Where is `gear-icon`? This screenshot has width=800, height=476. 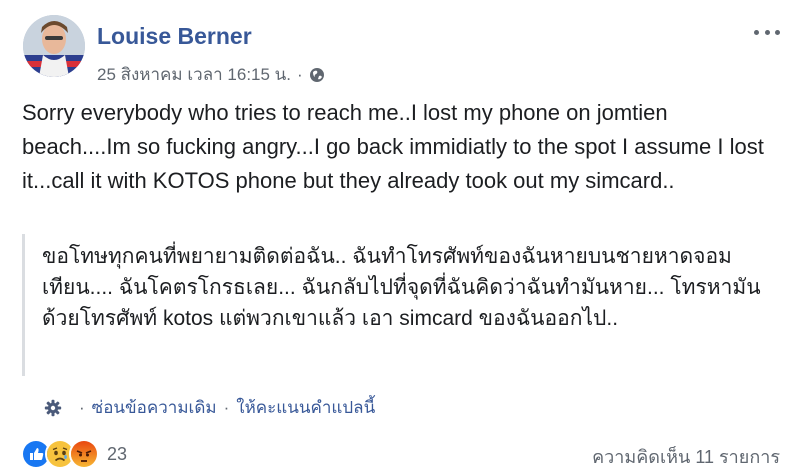
gear-icon is located at coordinates (53, 408).